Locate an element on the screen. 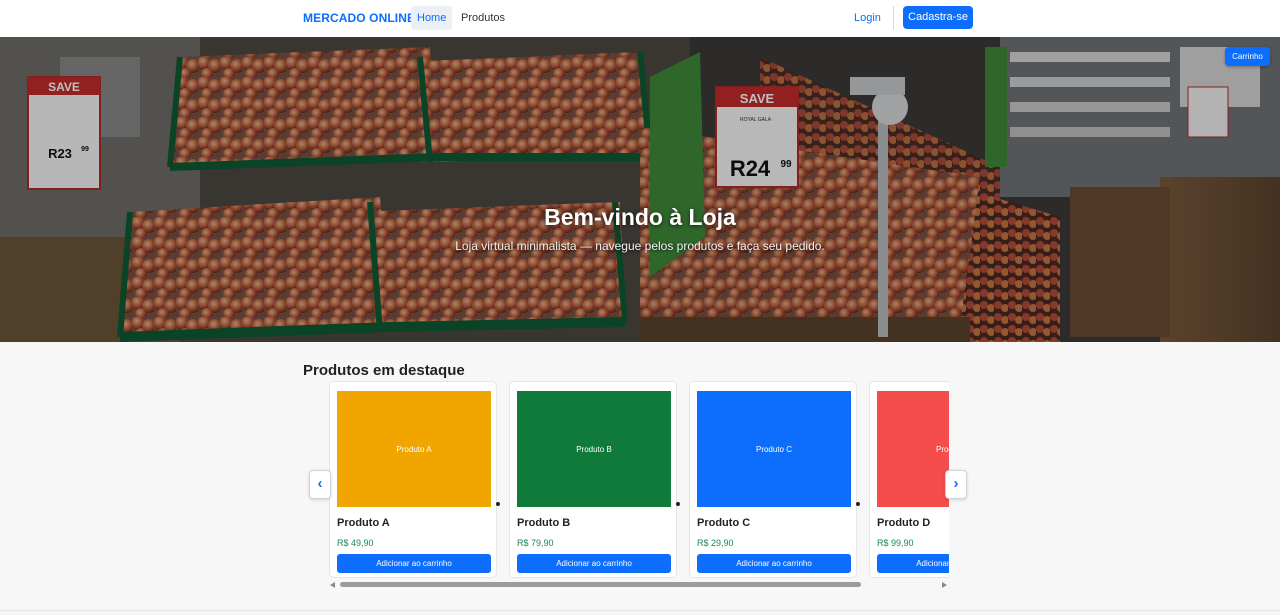  product-image: Produto A is located at coordinates (414, 449).